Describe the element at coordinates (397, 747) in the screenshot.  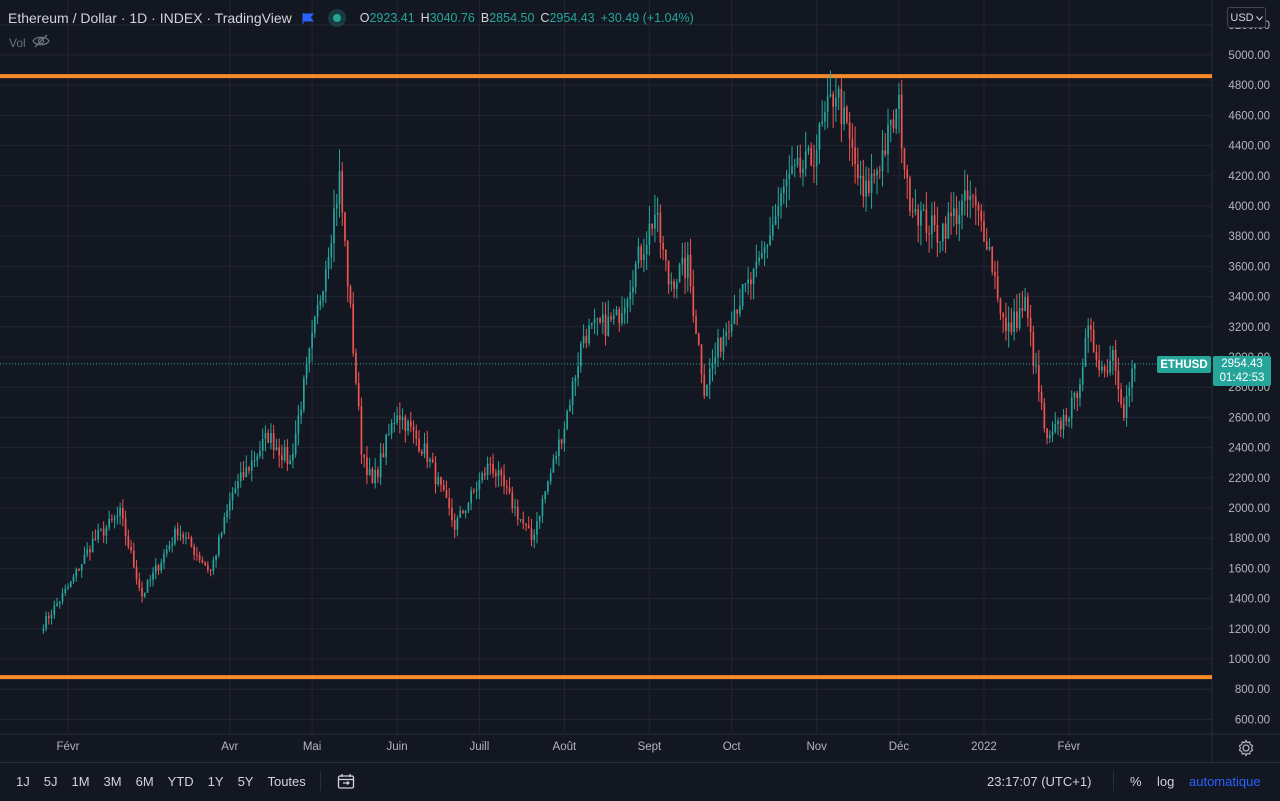
I see `time-tick-label: Juin` at that location.